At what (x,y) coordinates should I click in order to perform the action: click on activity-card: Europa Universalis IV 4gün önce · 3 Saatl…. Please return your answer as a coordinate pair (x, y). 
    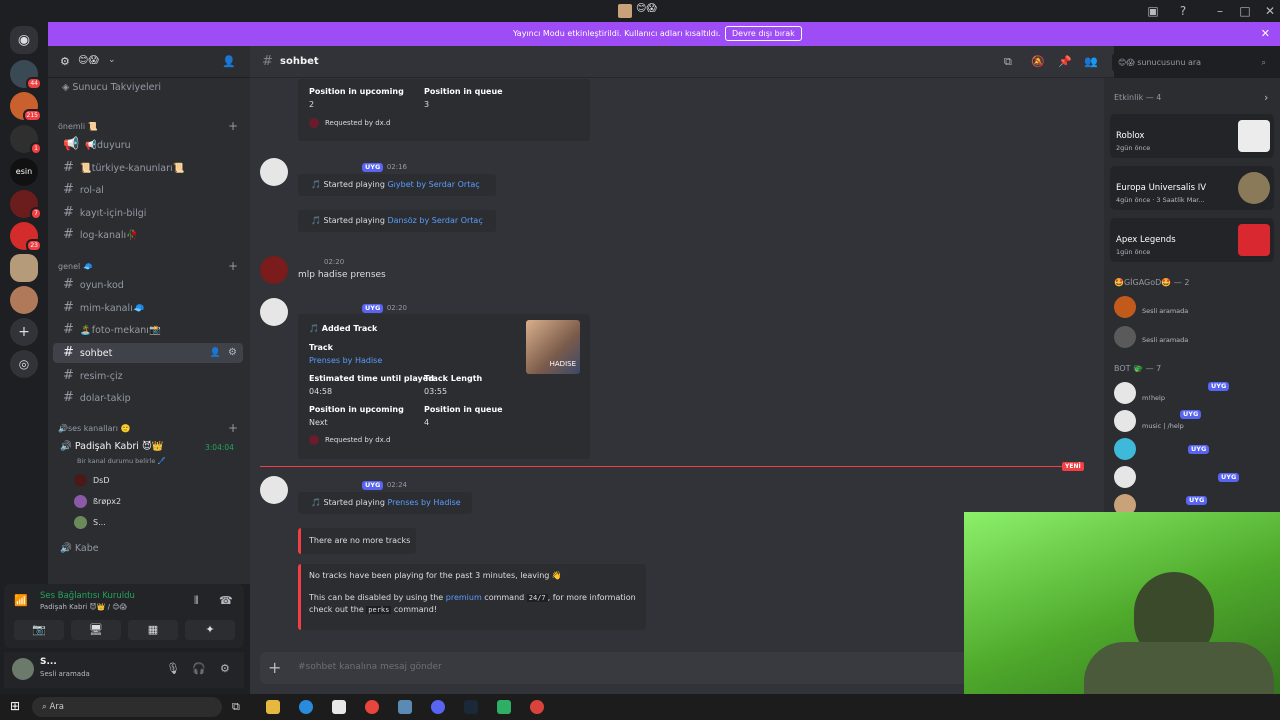
    Looking at the image, I should click on (1192, 188).